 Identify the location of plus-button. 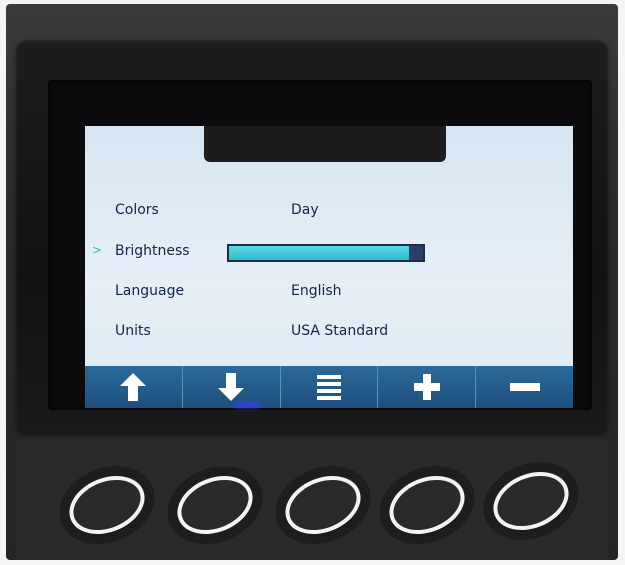
(427, 387).